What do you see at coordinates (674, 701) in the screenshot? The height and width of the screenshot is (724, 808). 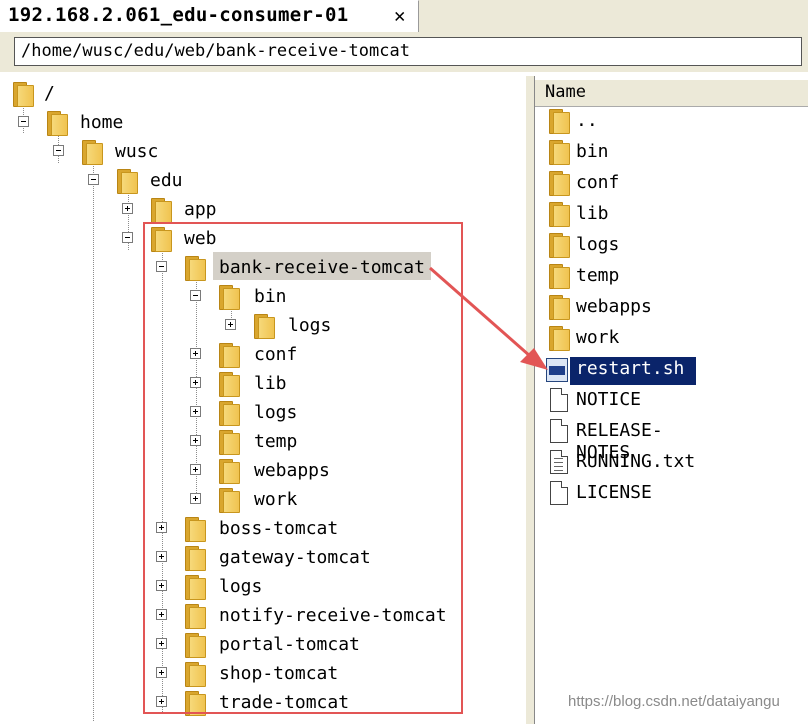 I see `watermark: https://blog.csdn.net/dataiyangu` at bounding box center [674, 701].